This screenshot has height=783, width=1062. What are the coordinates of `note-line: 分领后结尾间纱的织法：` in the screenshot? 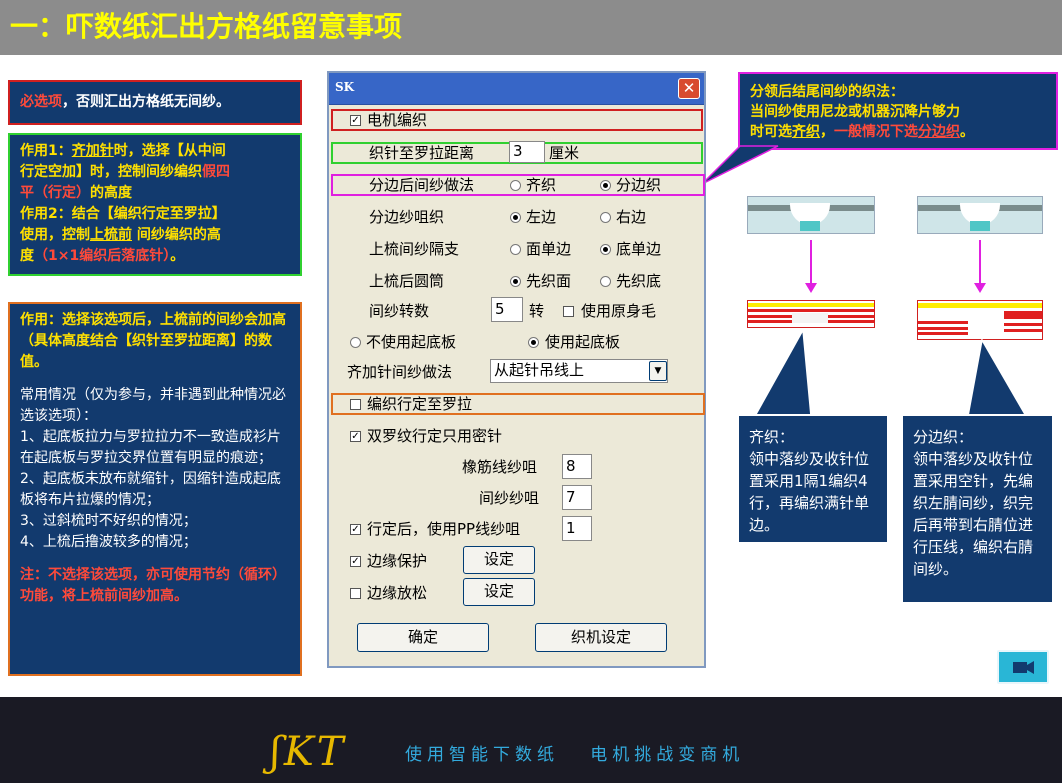 It's located at (827, 92).